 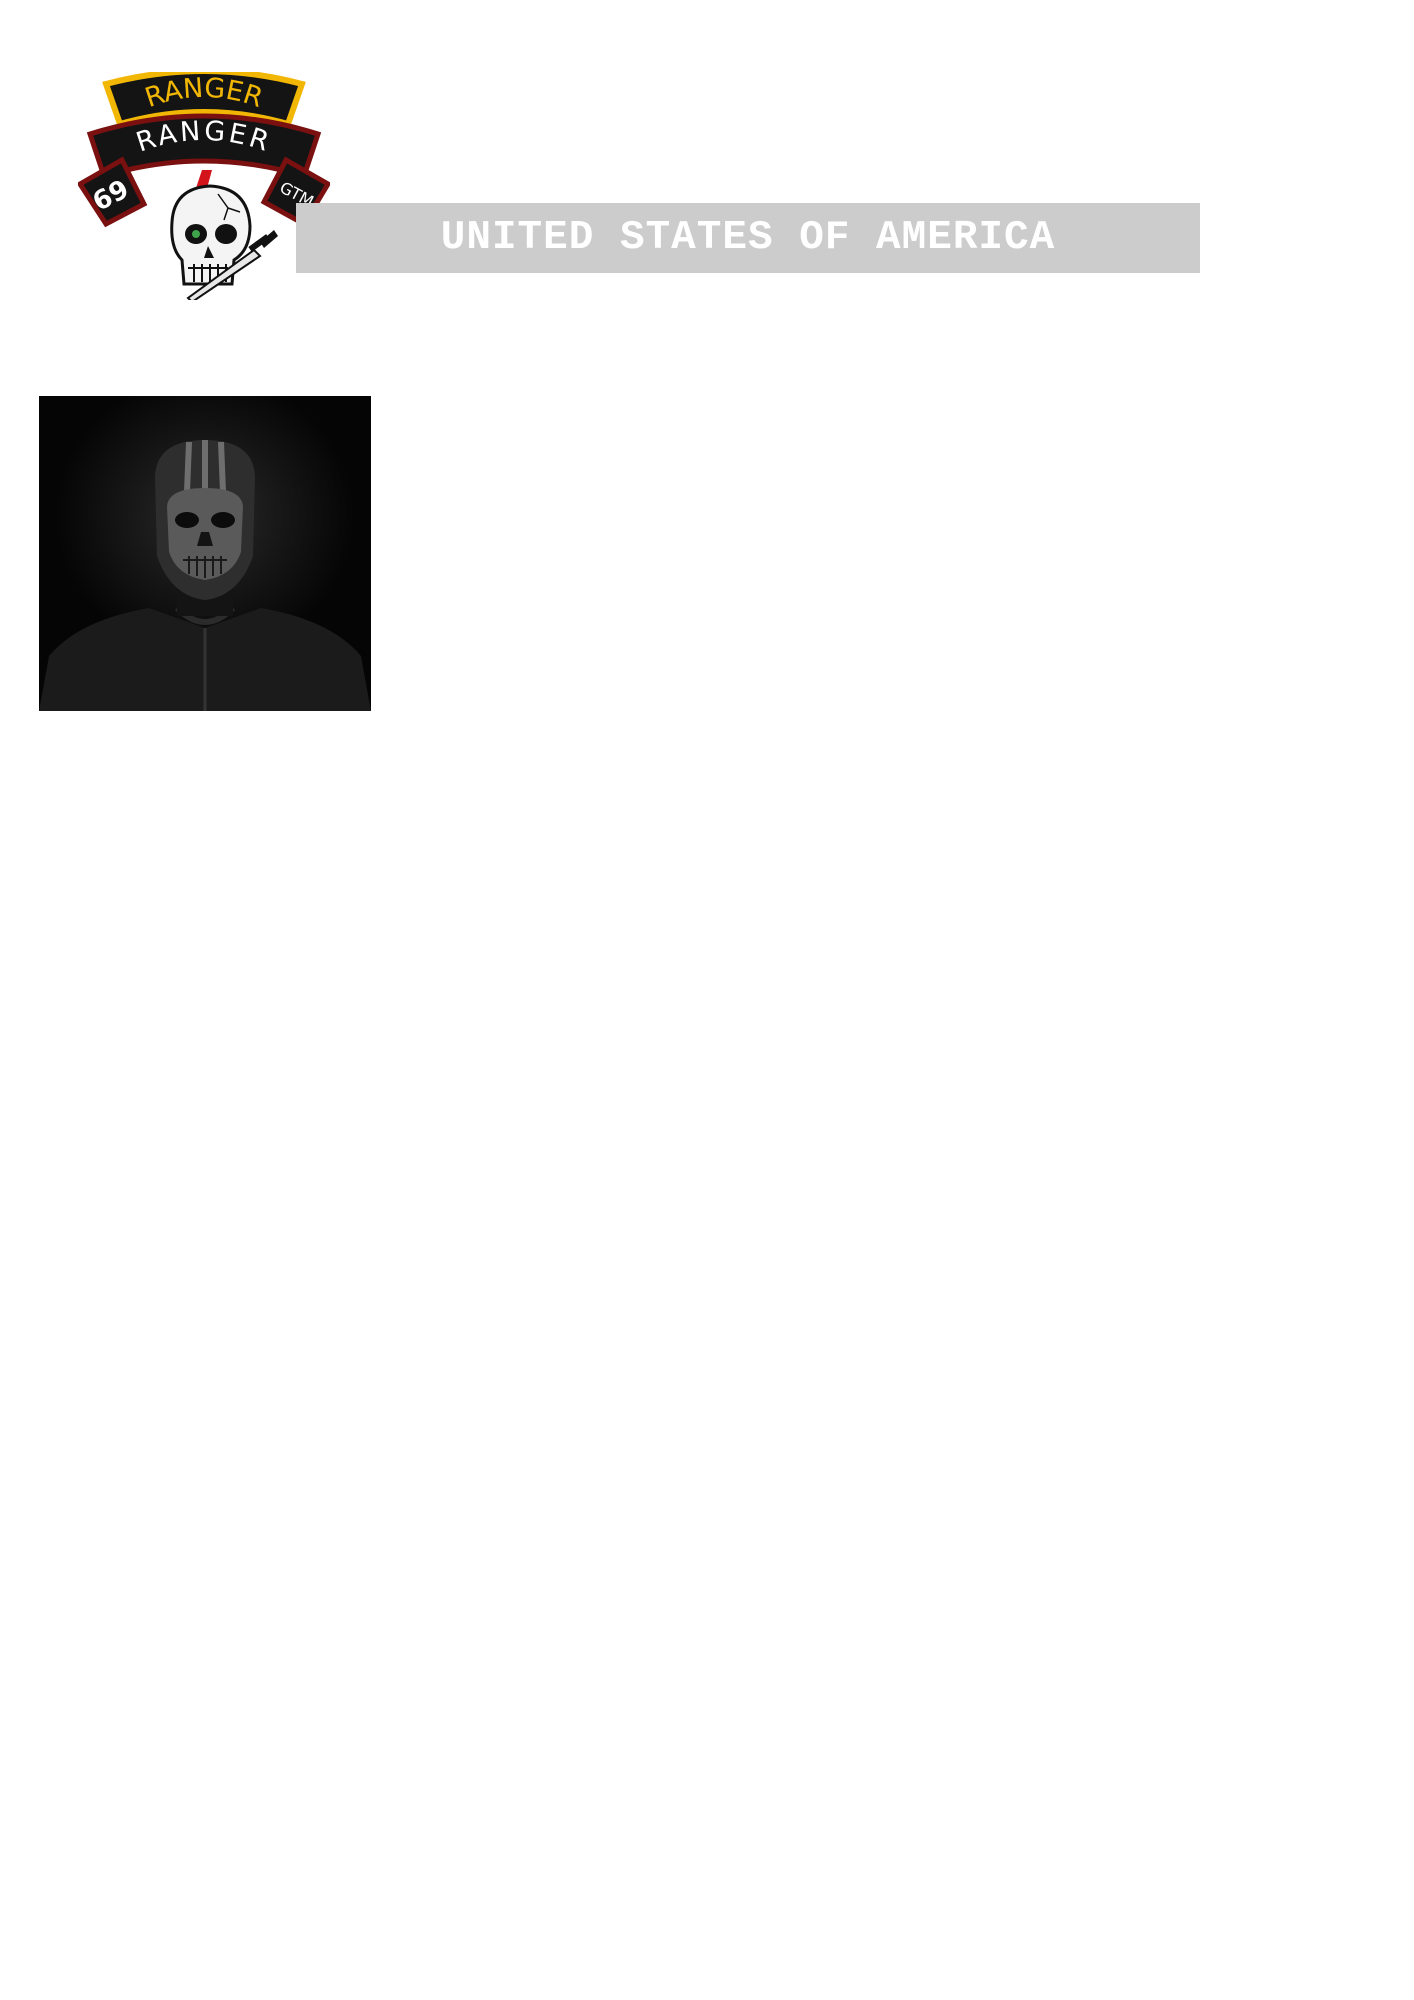 I want to click on ranger-insignia-icon: RANGER RANGER 69 GTM, so click(x=204, y=186).